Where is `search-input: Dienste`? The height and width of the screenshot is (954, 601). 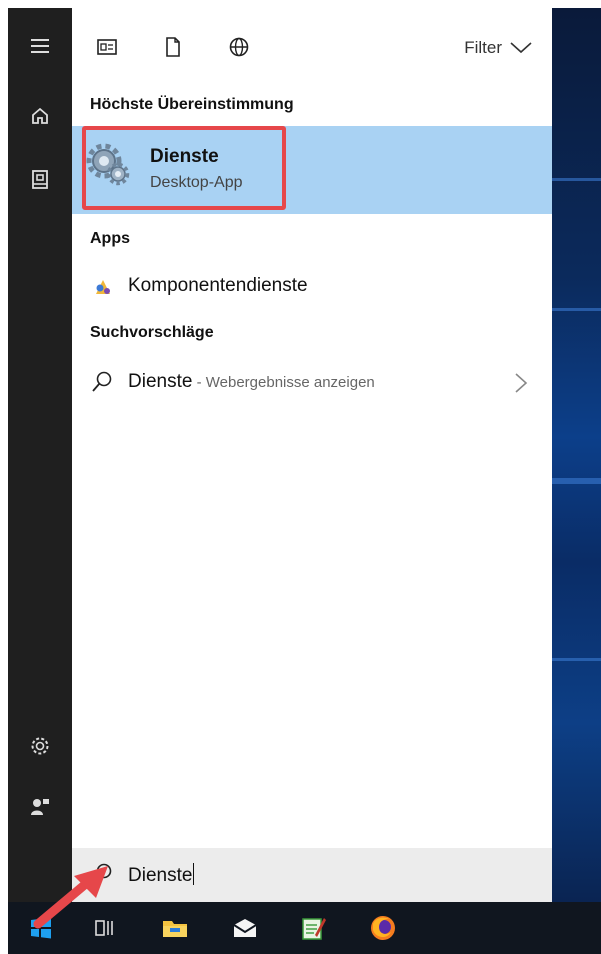 search-input: Dienste is located at coordinates (161, 875).